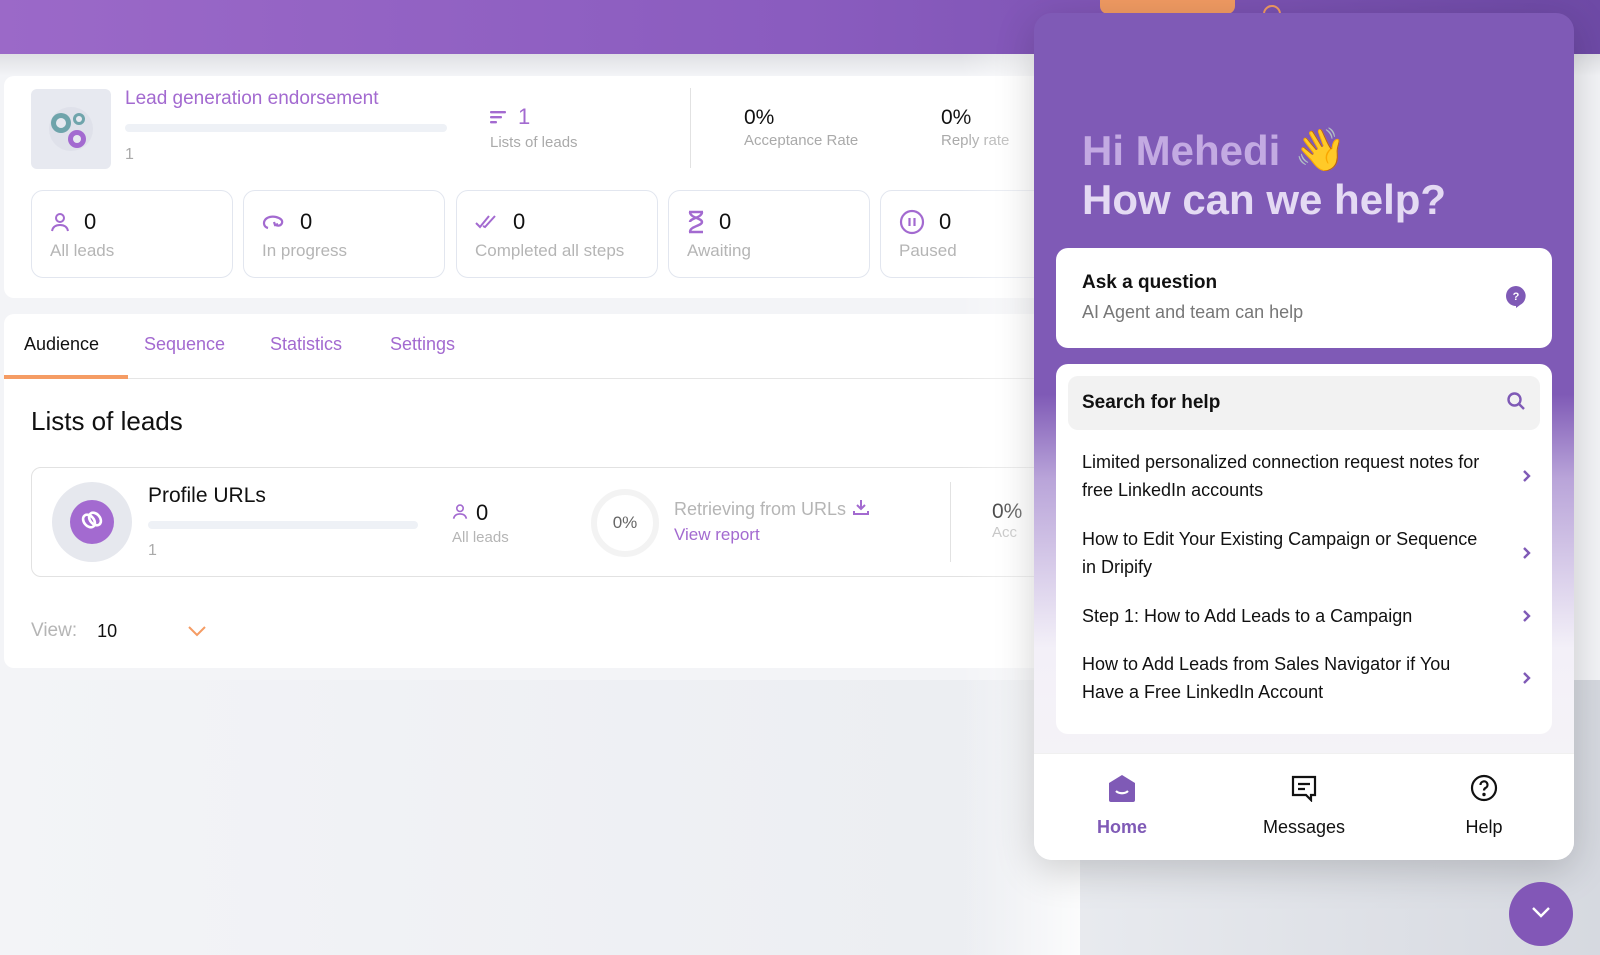 The image size is (1600, 955). Describe the element at coordinates (975, 140) in the screenshot. I see `reply-rate-label: Reply rate` at that location.